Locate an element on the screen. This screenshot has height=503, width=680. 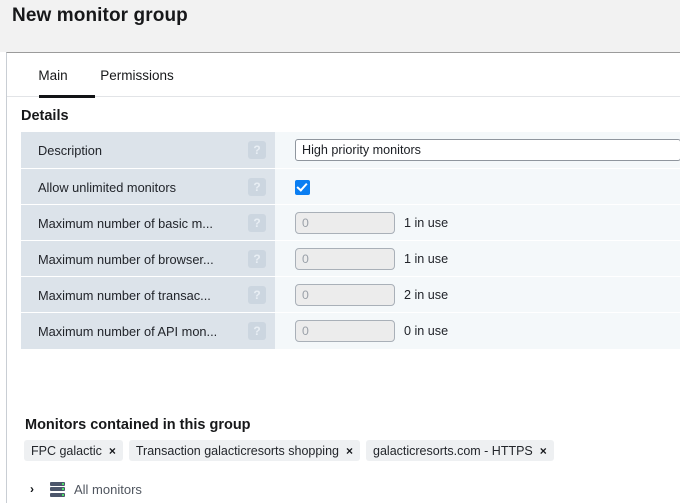
monitor-chip-label: Transaction galacticresorts shopping is located at coordinates (237, 450).